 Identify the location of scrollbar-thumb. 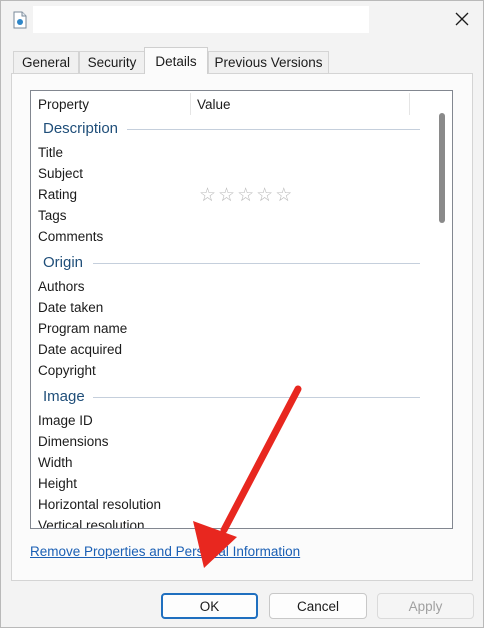
(442, 168).